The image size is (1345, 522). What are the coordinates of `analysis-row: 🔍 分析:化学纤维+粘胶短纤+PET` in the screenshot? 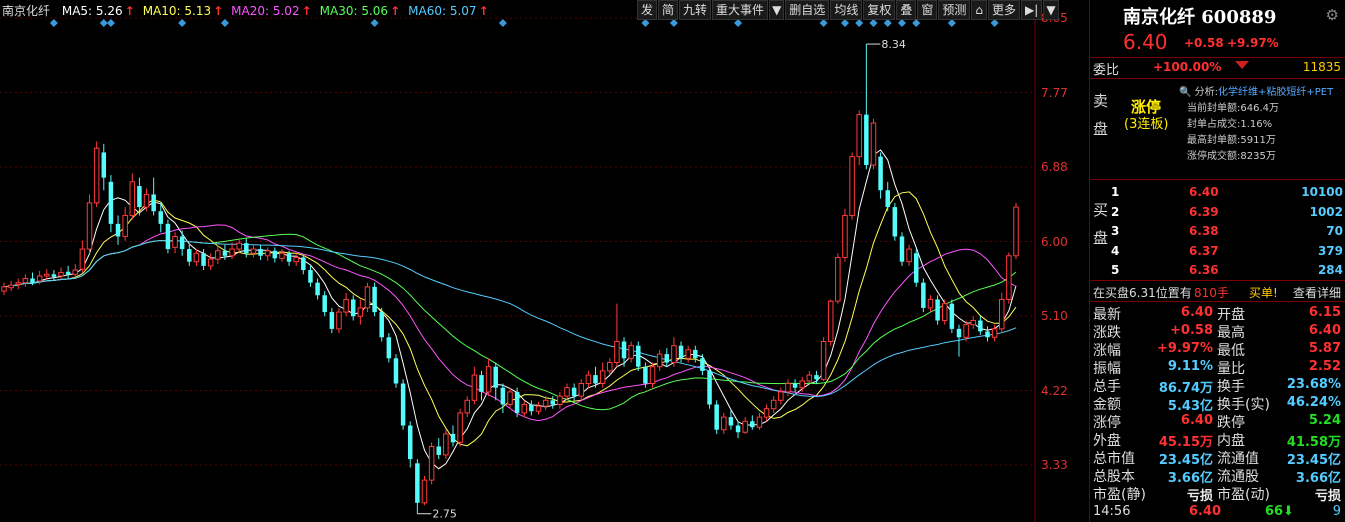 It's located at (1256, 90).